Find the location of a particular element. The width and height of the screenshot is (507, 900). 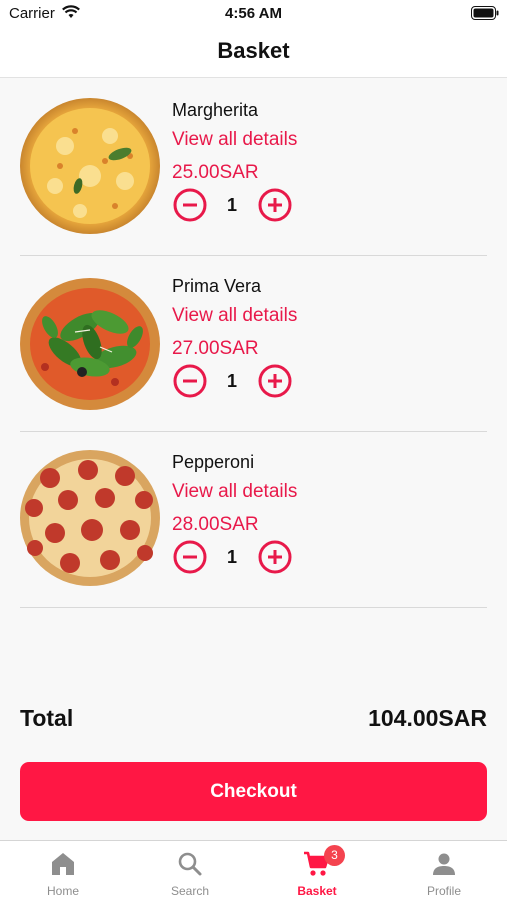

tab-label: Profile is located at coordinates (443, 891).